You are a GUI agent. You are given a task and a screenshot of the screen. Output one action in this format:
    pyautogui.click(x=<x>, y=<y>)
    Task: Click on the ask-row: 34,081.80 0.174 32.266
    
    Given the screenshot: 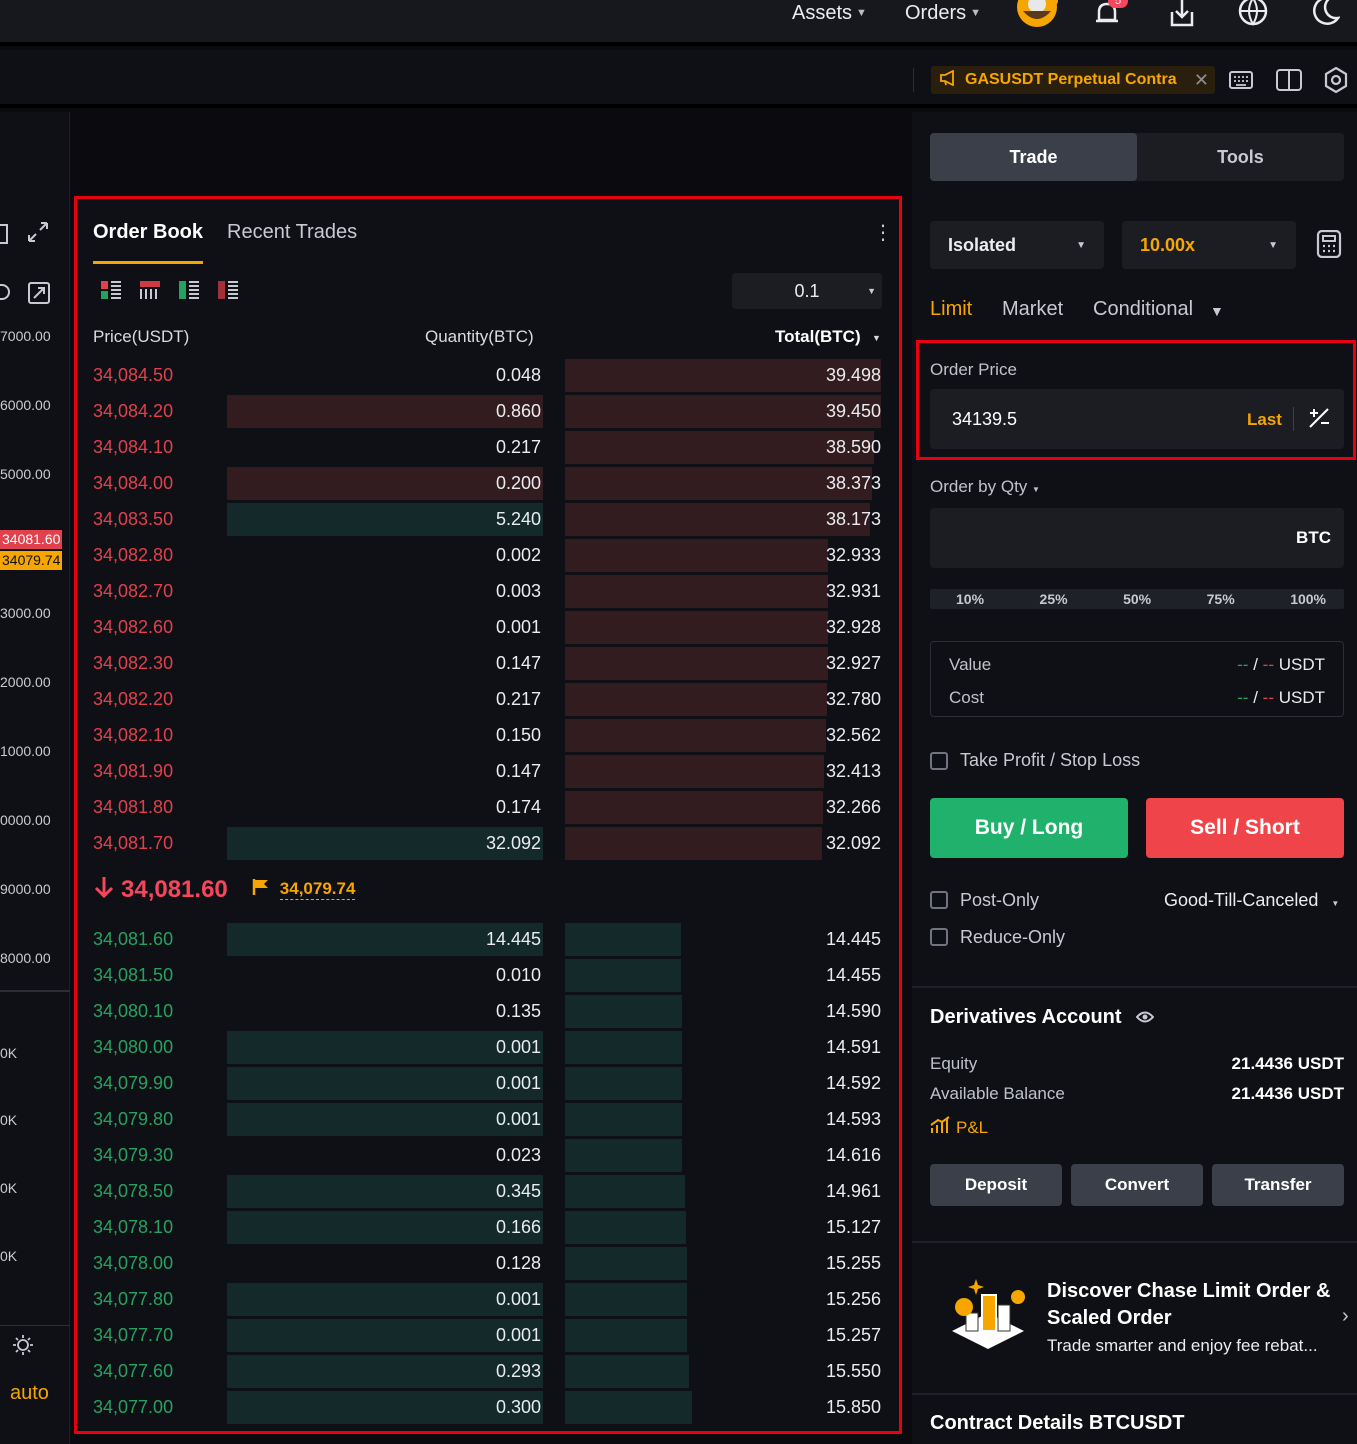 What is the action you would take?
    pyautogui.click(x=488, y=807)
    